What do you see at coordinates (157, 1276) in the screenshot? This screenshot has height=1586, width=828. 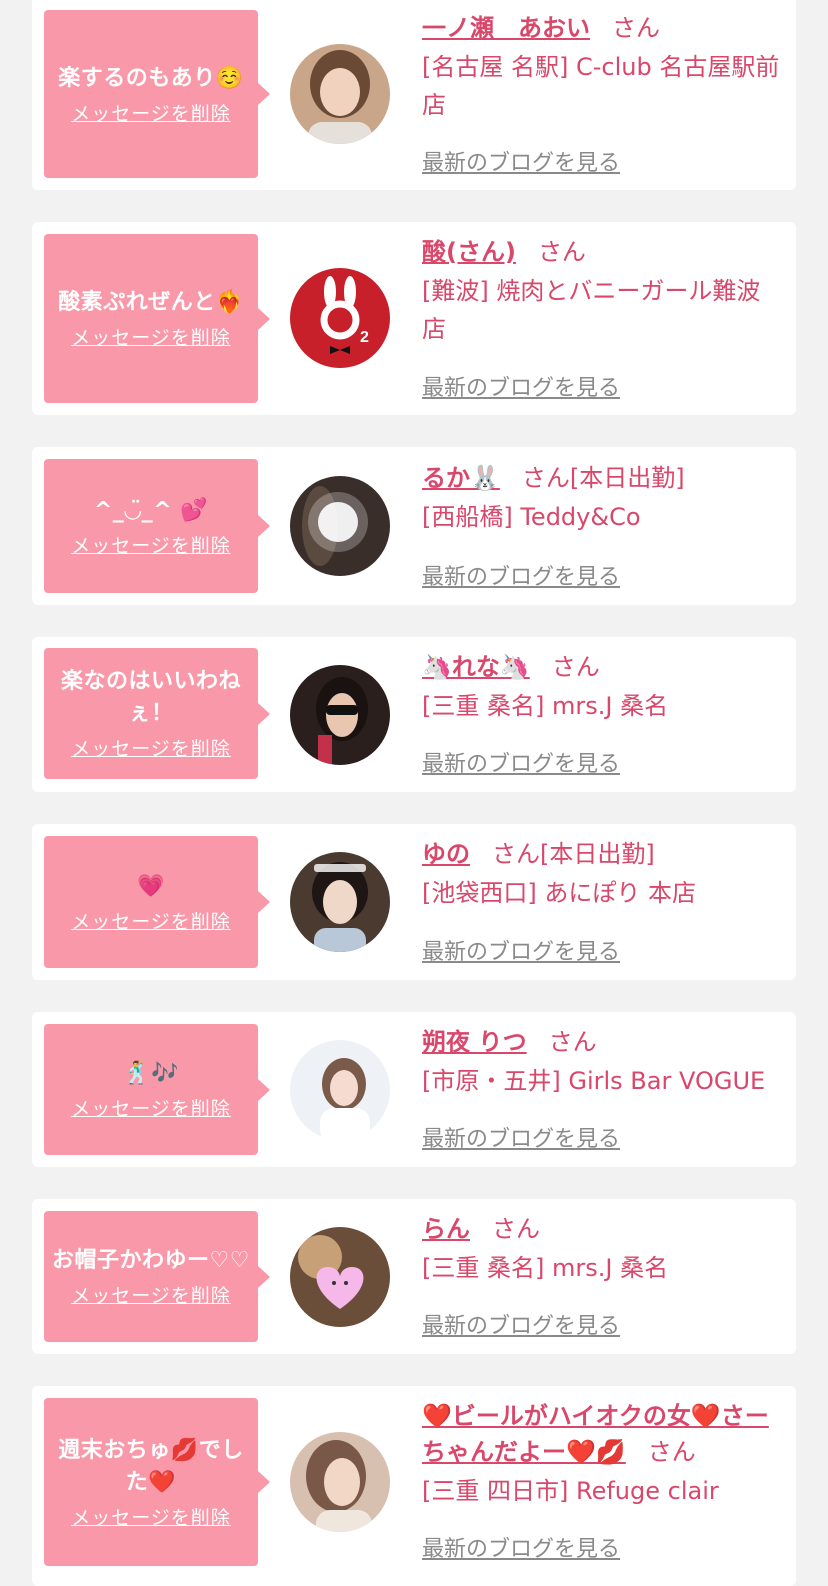 I see `message-bubble: お帽子かわゆー♡♡ メッセージを削除` at bounding box center [157, 1276].